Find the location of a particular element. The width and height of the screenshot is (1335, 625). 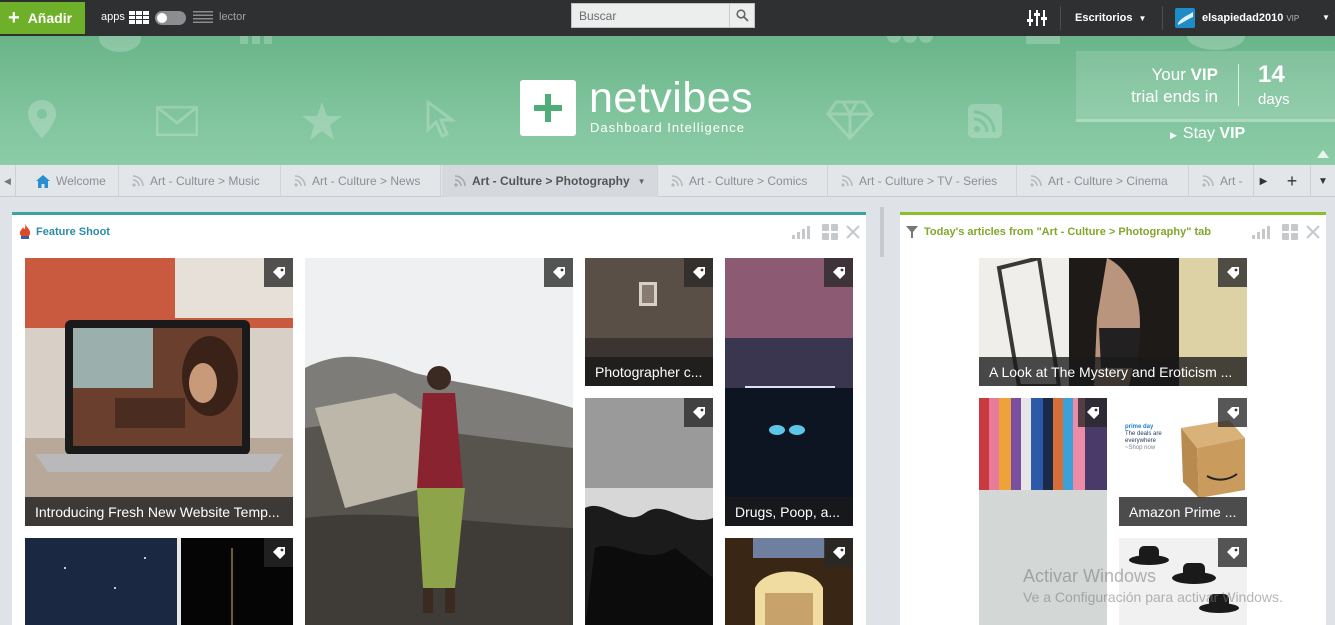

tab-tv-series: Art - Culture > TV - Series is located at coordinates (923, 181).